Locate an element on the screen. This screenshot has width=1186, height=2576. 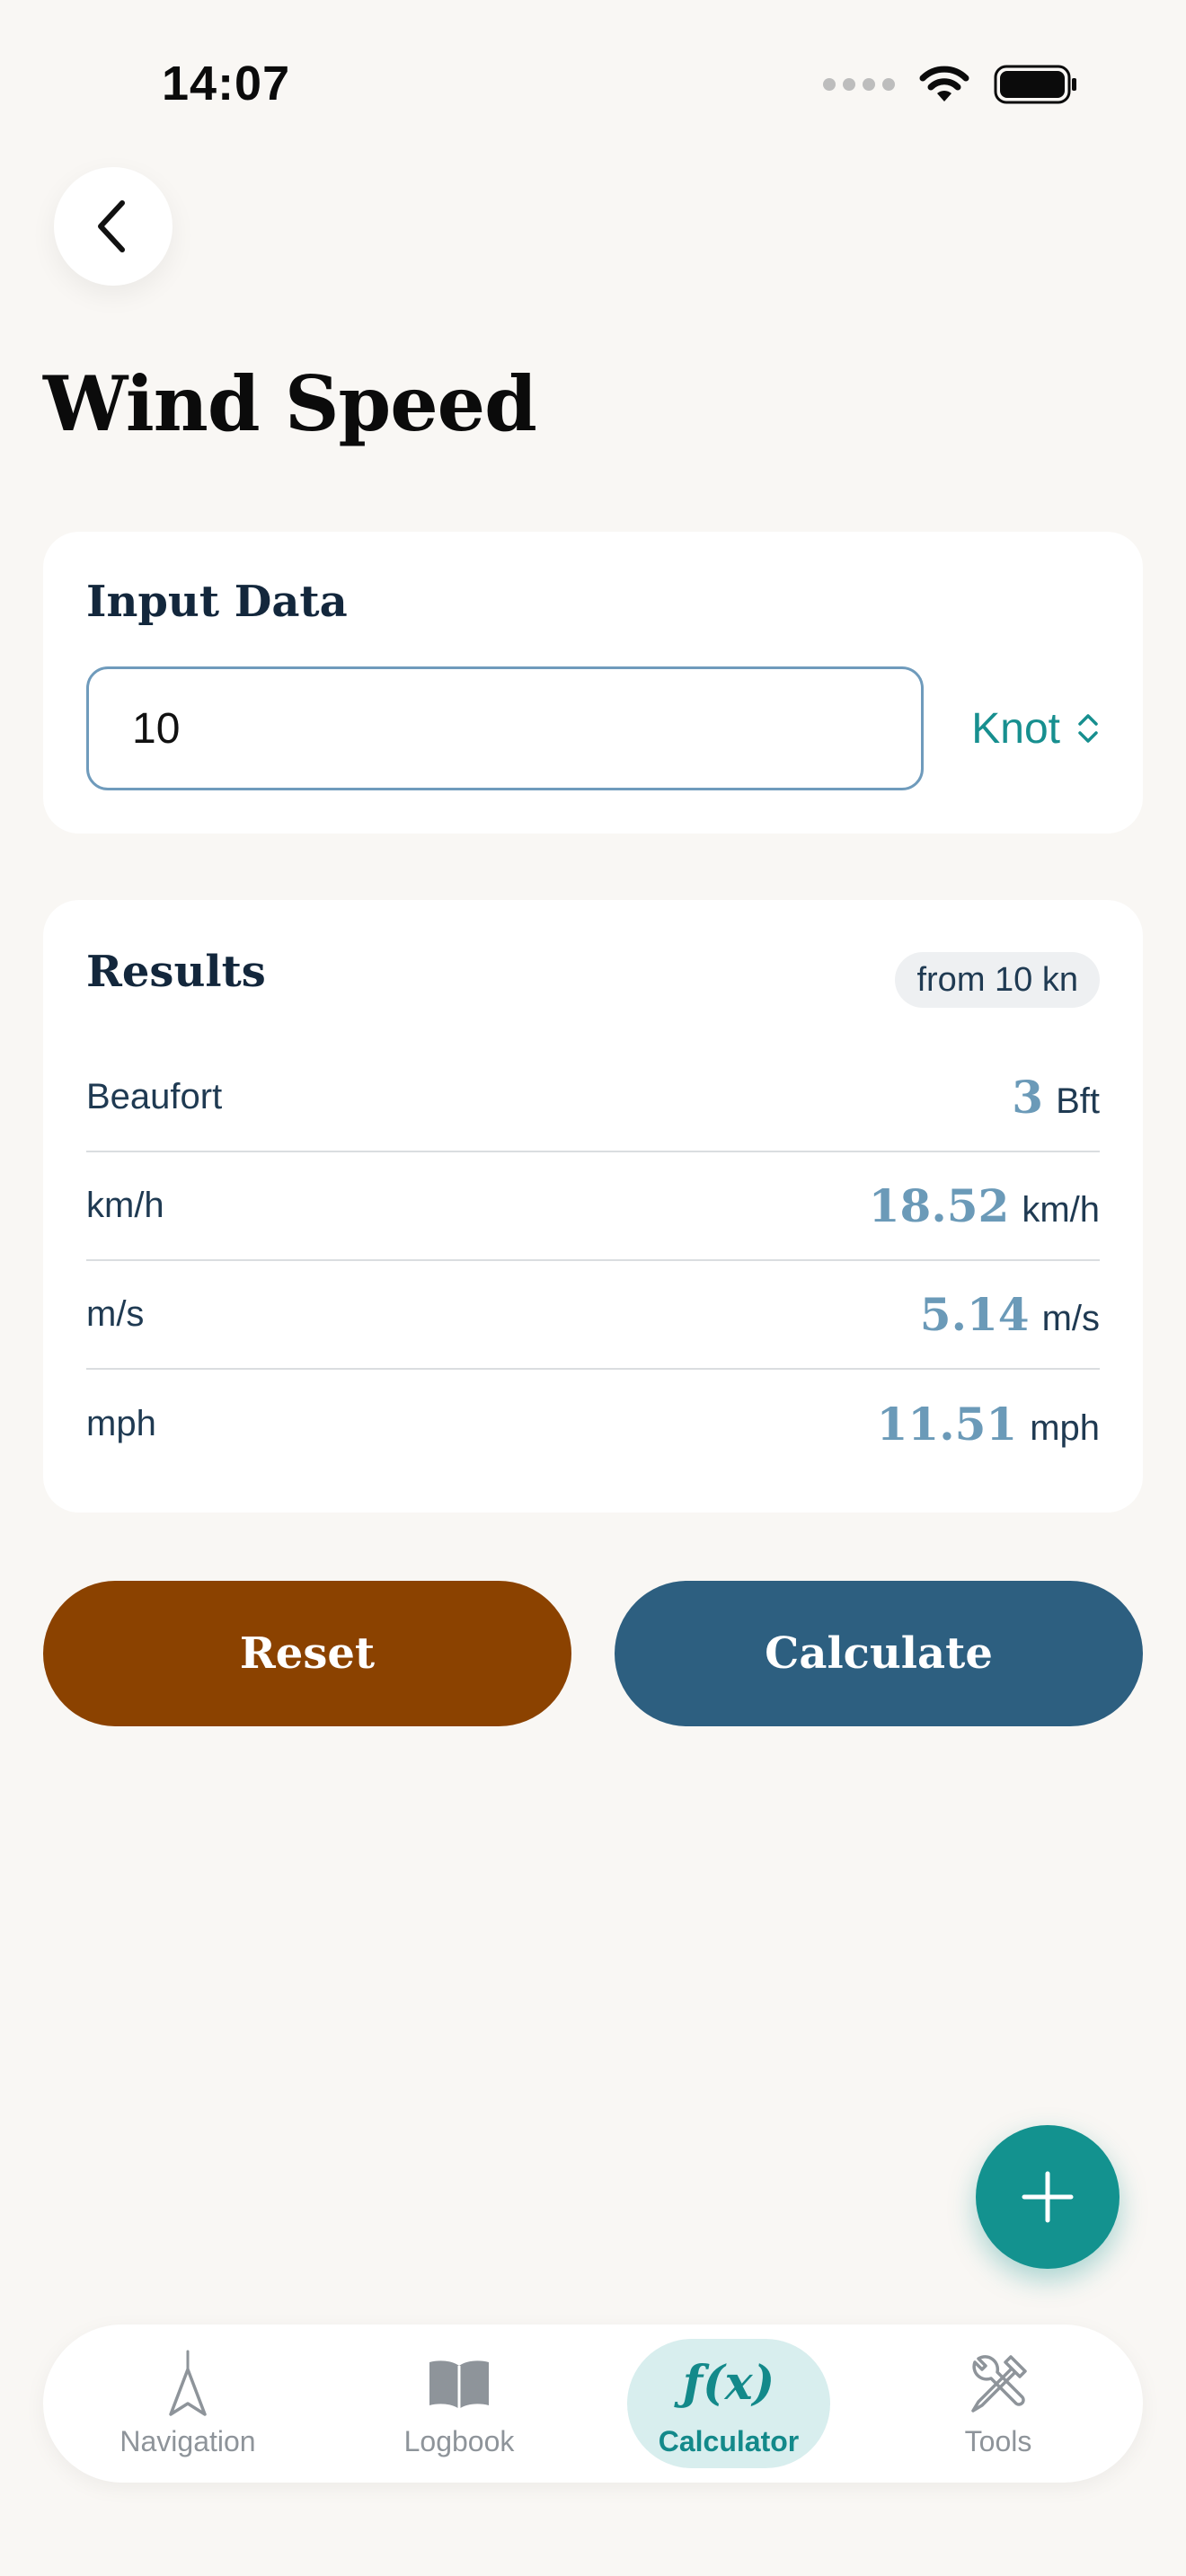
result-value: 3 Bft is located at coordinates (1056, 1097).